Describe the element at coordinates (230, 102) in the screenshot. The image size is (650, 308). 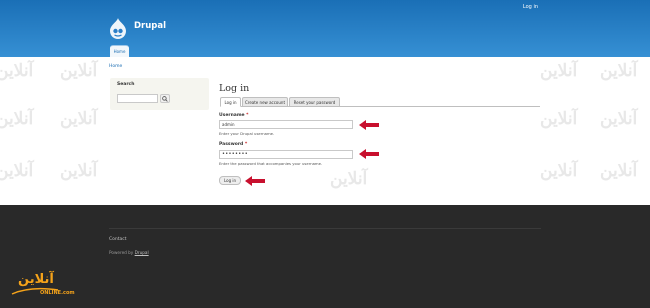
I see `tab-log-in: Log in` at that location.